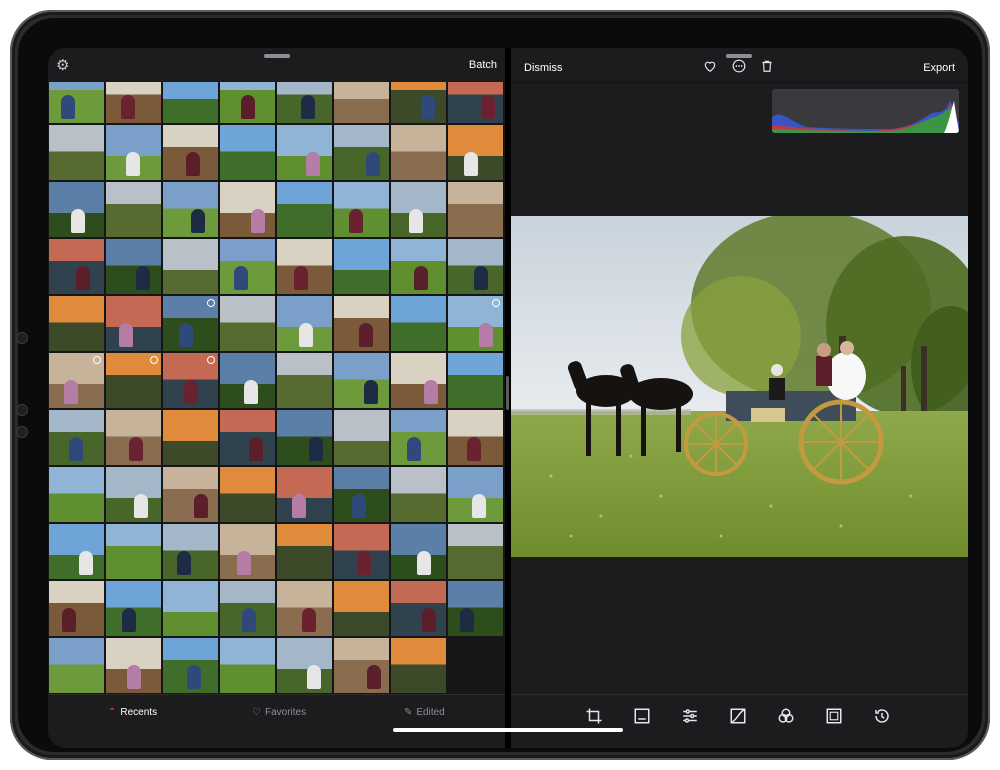 This screenshot has width=1000, height=770. What do you see at coordinates (483, 65) in the screenshot?
I see `batch-button: Batch` at bounding box center [483, 65].